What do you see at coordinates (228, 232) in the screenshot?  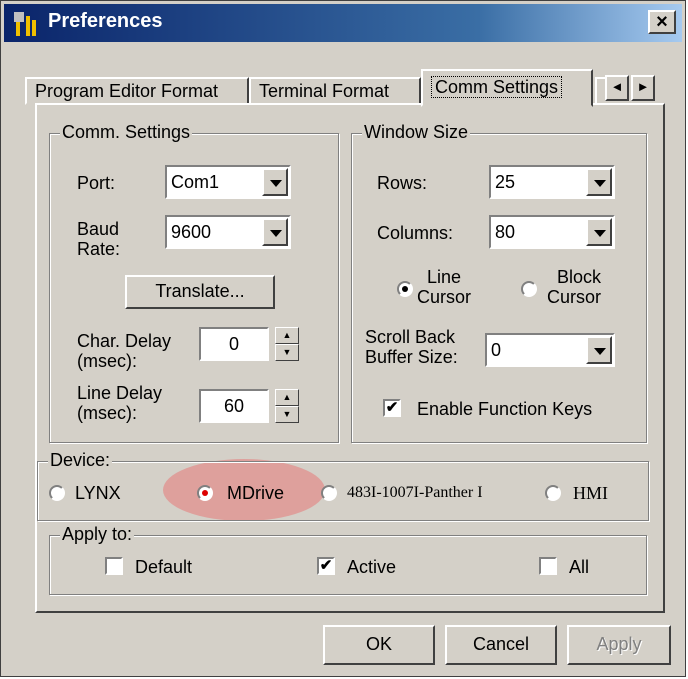 I see `baud-rate-select: 9600` at bounding box center [228, 232].